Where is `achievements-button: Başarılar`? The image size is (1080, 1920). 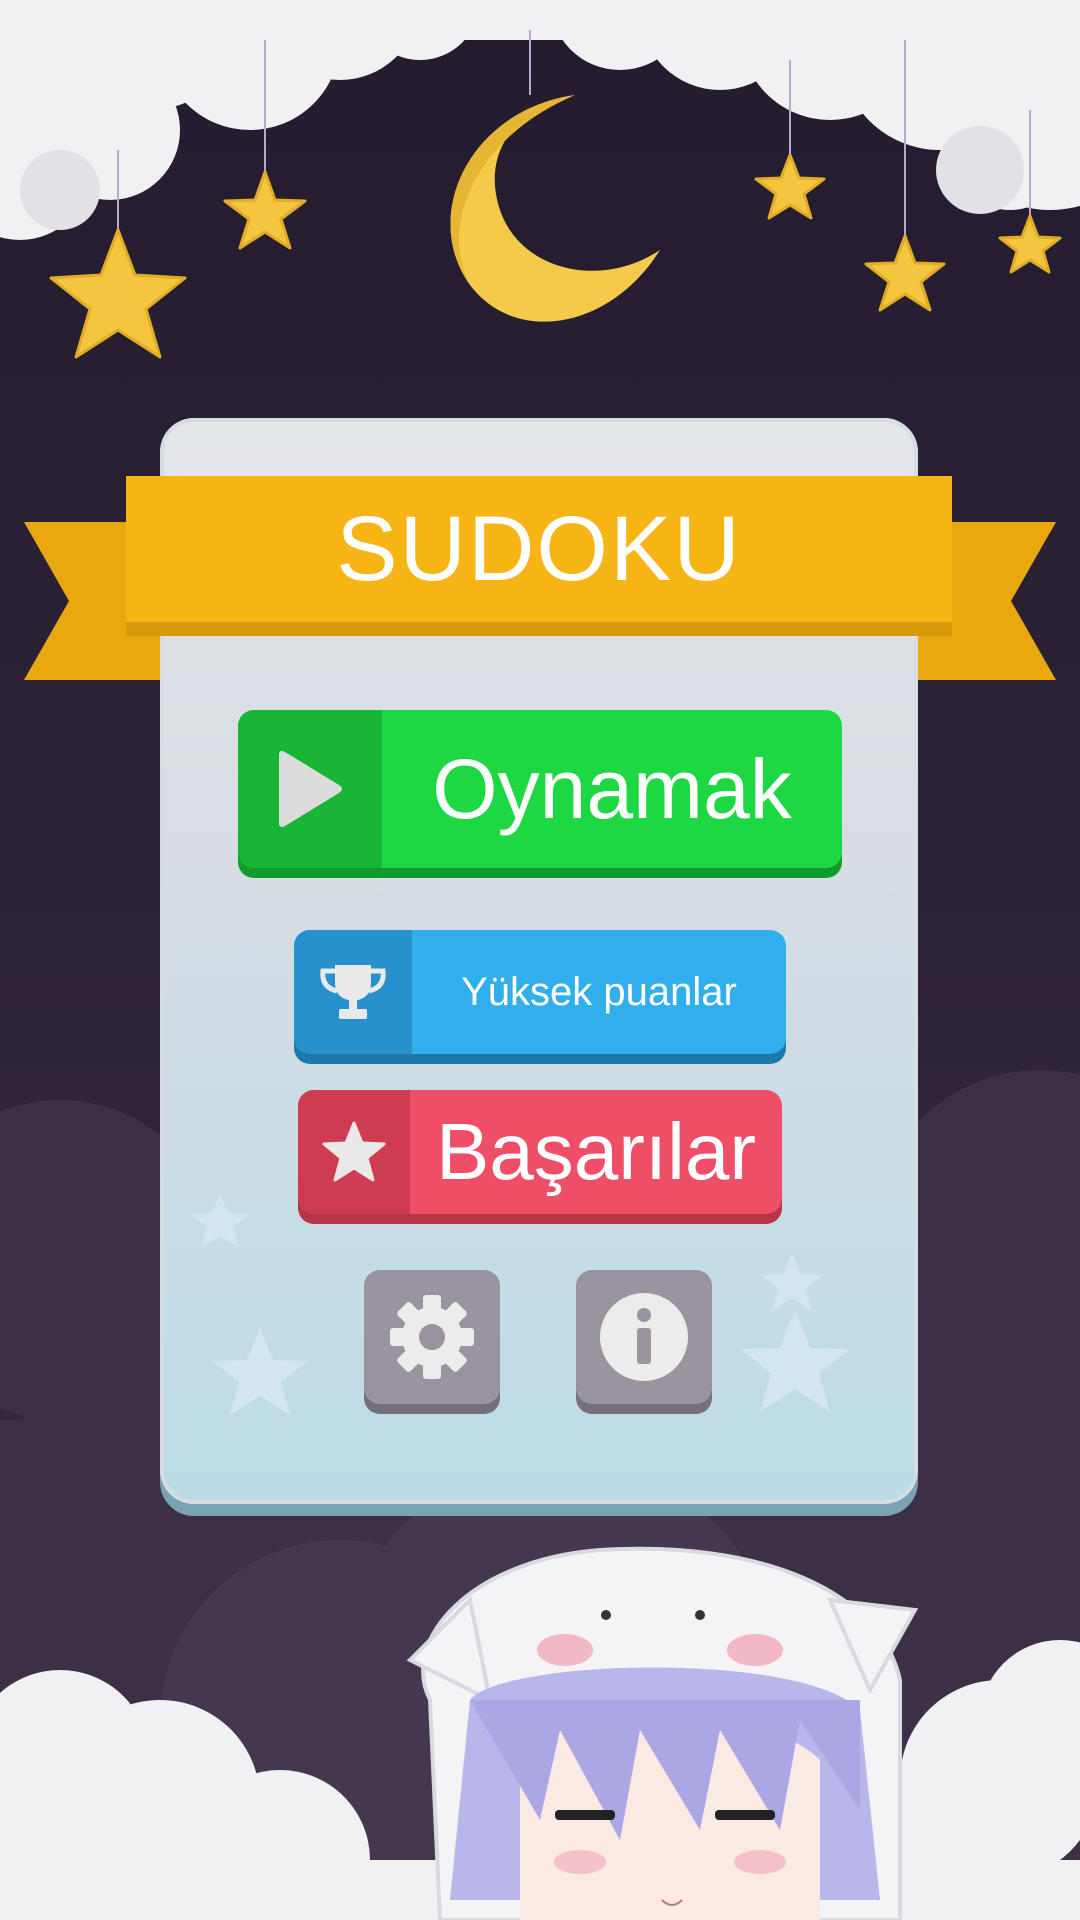
achievements-button: Başarılar is located at coordinates (540, 1152).